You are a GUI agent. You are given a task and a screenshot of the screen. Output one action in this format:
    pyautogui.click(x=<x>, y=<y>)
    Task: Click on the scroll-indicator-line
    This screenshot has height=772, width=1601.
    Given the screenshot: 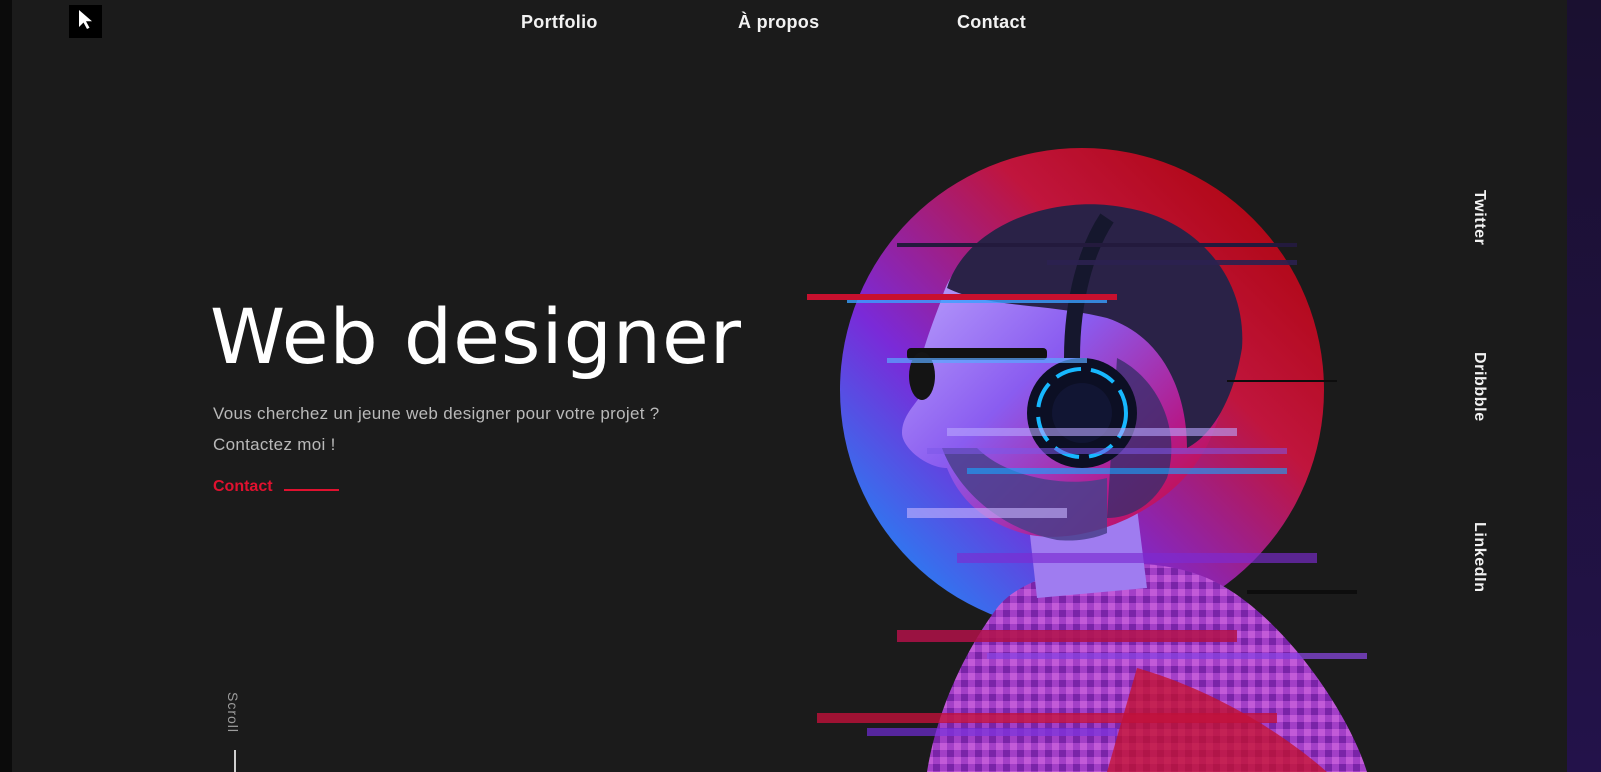 What is the action you would take?
    pyautogui.click(x=235, y=761)
    